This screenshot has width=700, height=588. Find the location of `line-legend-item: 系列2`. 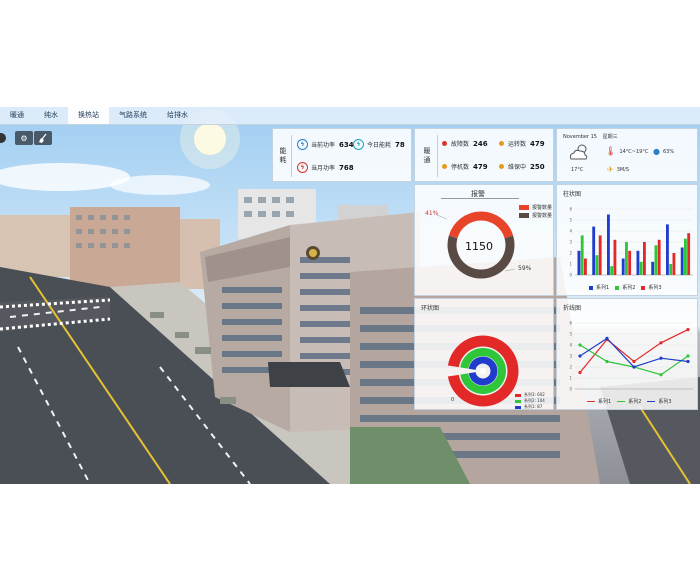

line-legend-item: 系列2 is located at coordinates (629, 401).